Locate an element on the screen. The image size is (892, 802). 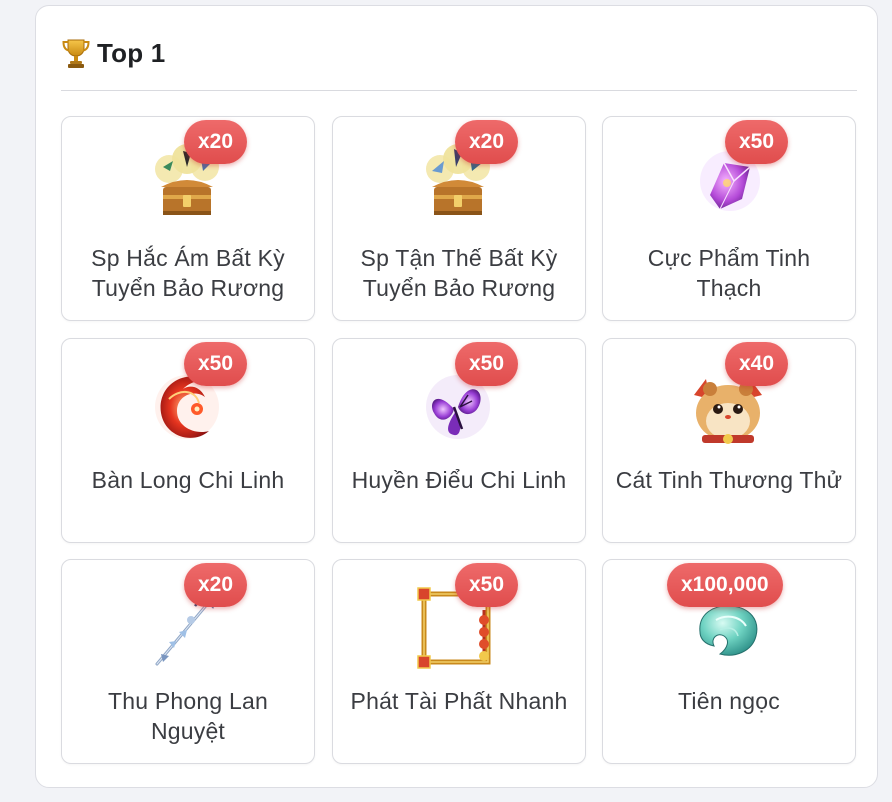
reward-card: x20 Sp Tận Thế Bất Kỳ Tuyển Bảo Rương is located at coordinates (459, 218).